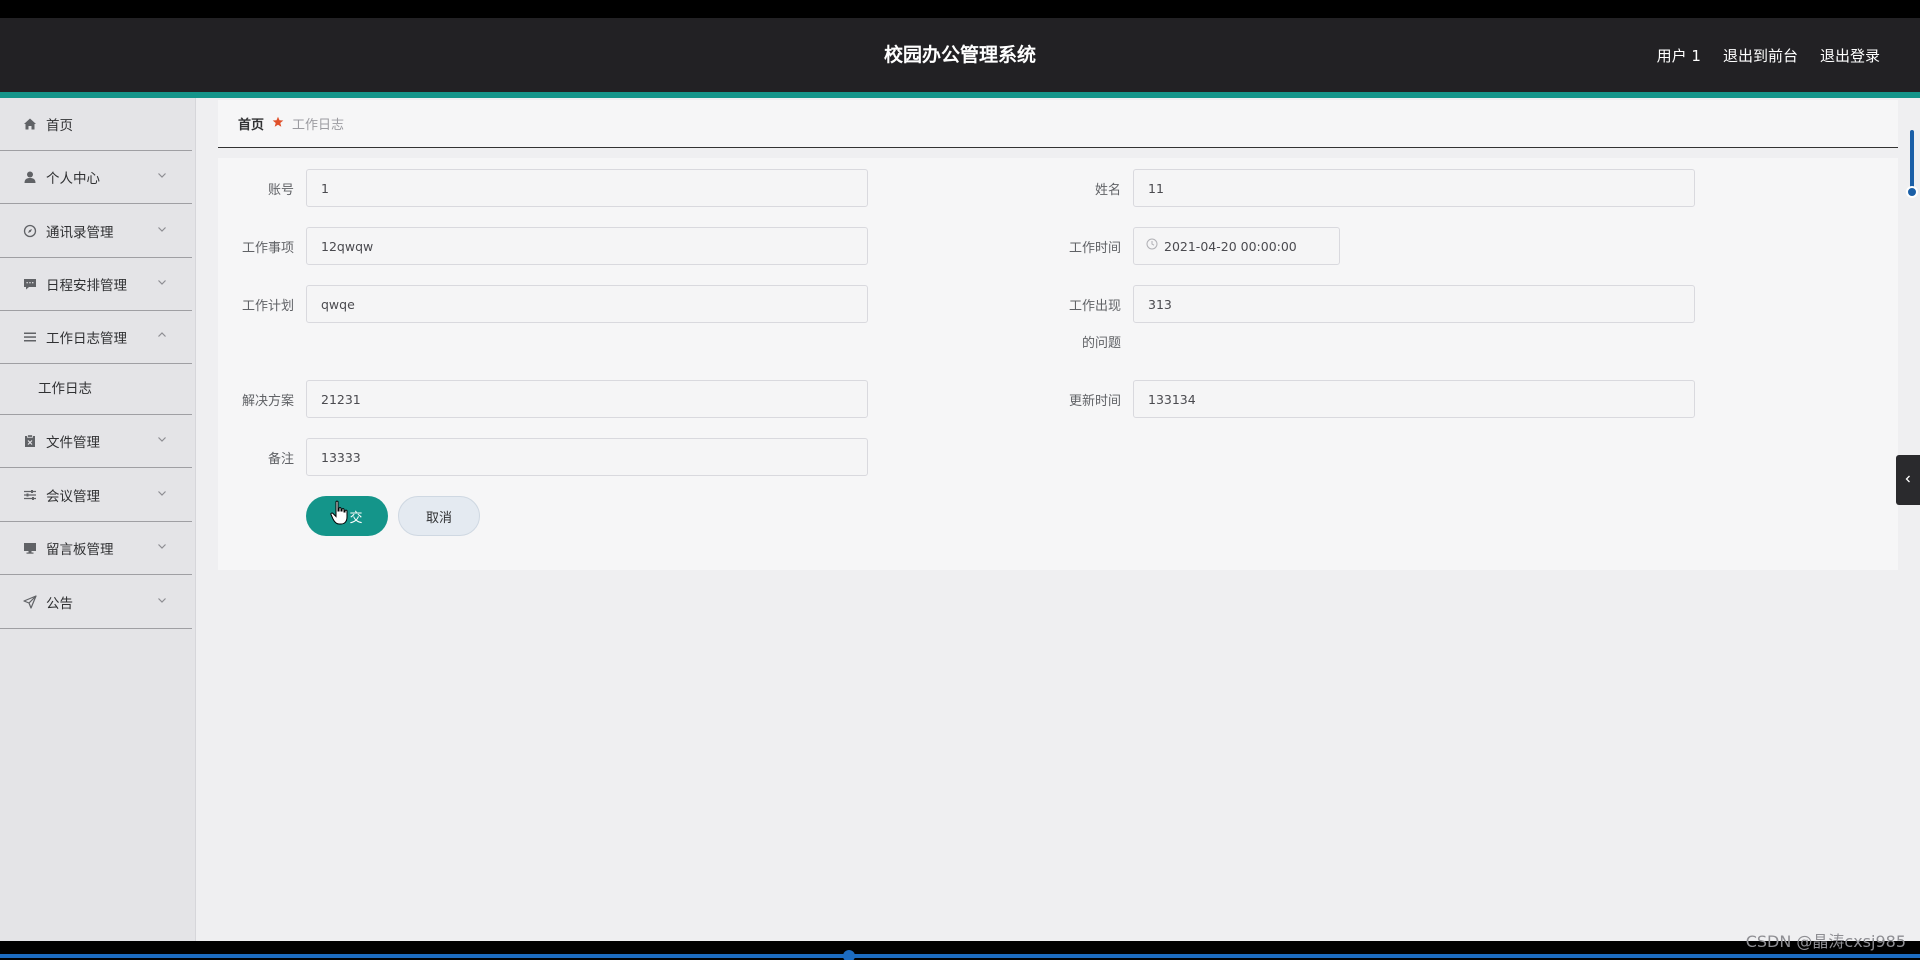  I want to click on sidebar-item-meetings: 会议管理, so click(96, 495).